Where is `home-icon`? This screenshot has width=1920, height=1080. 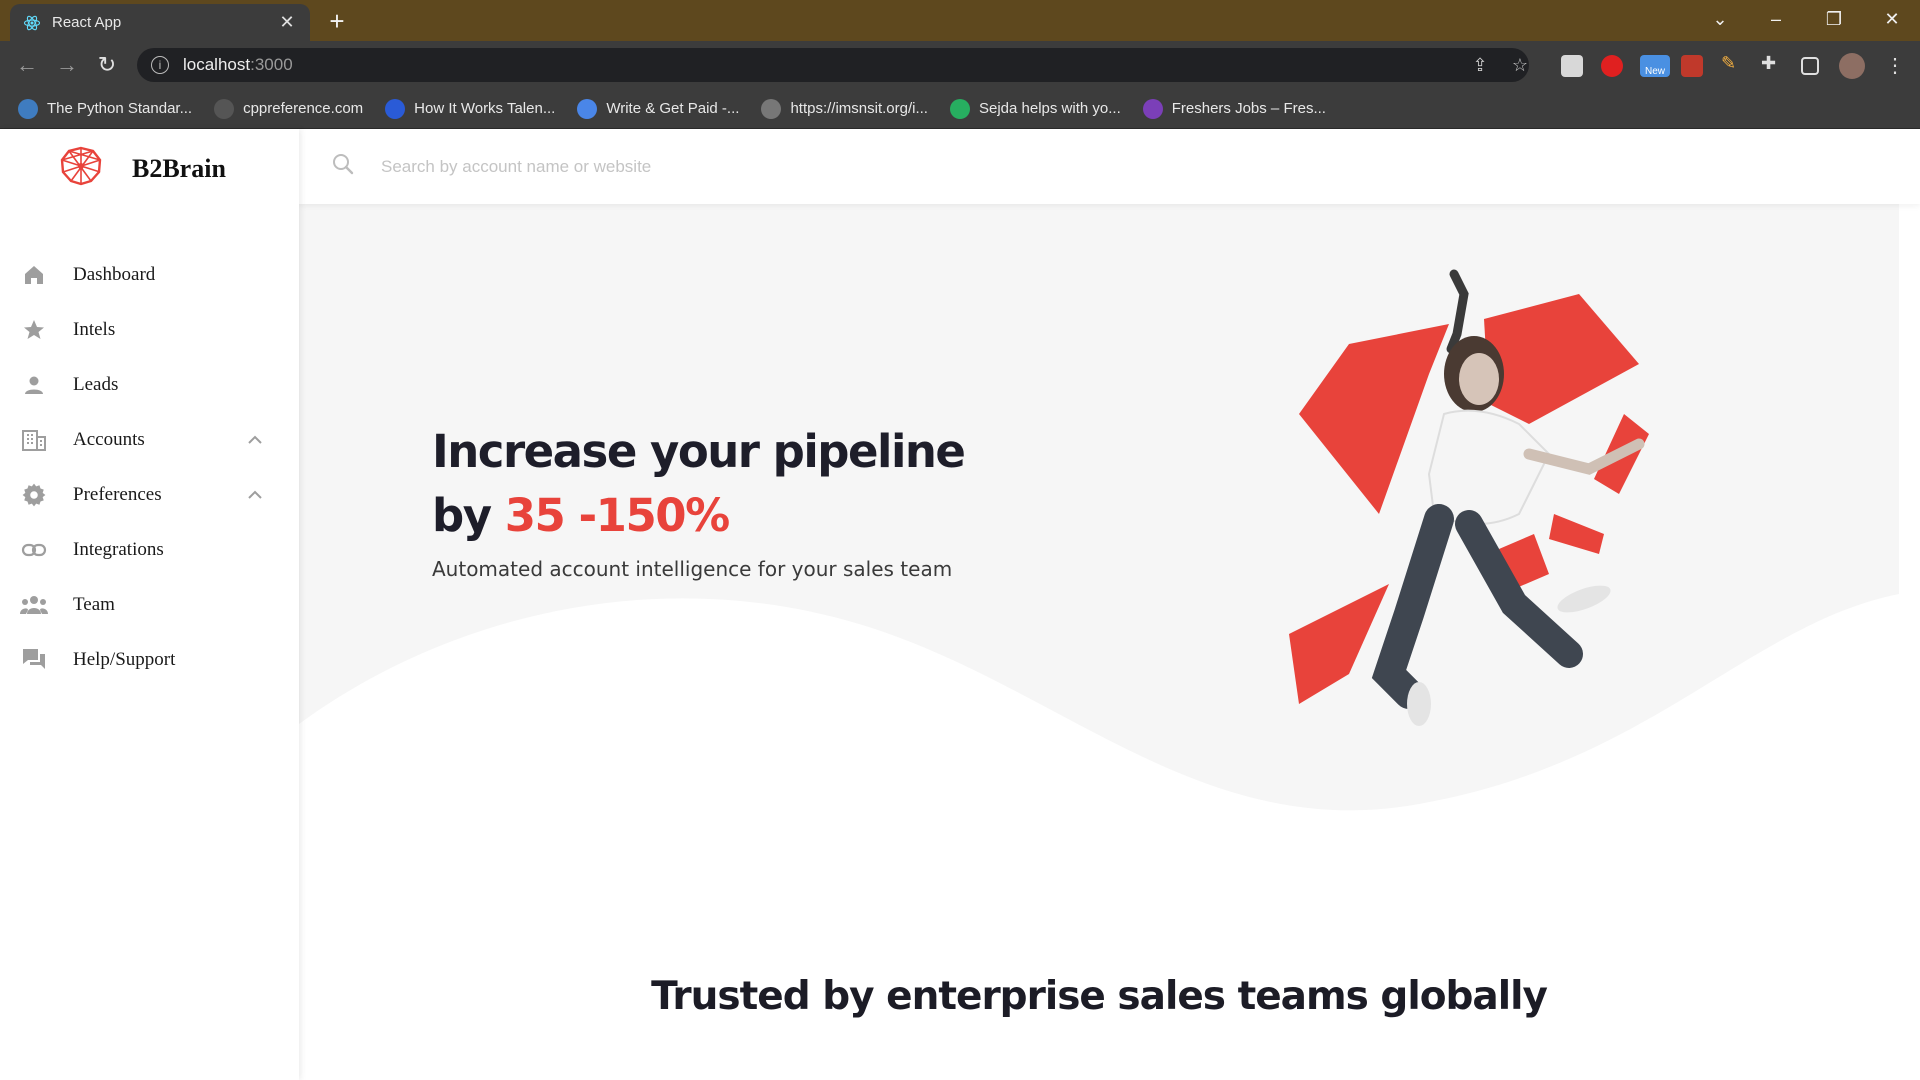 home-icon is located at coordinates (34, 275).